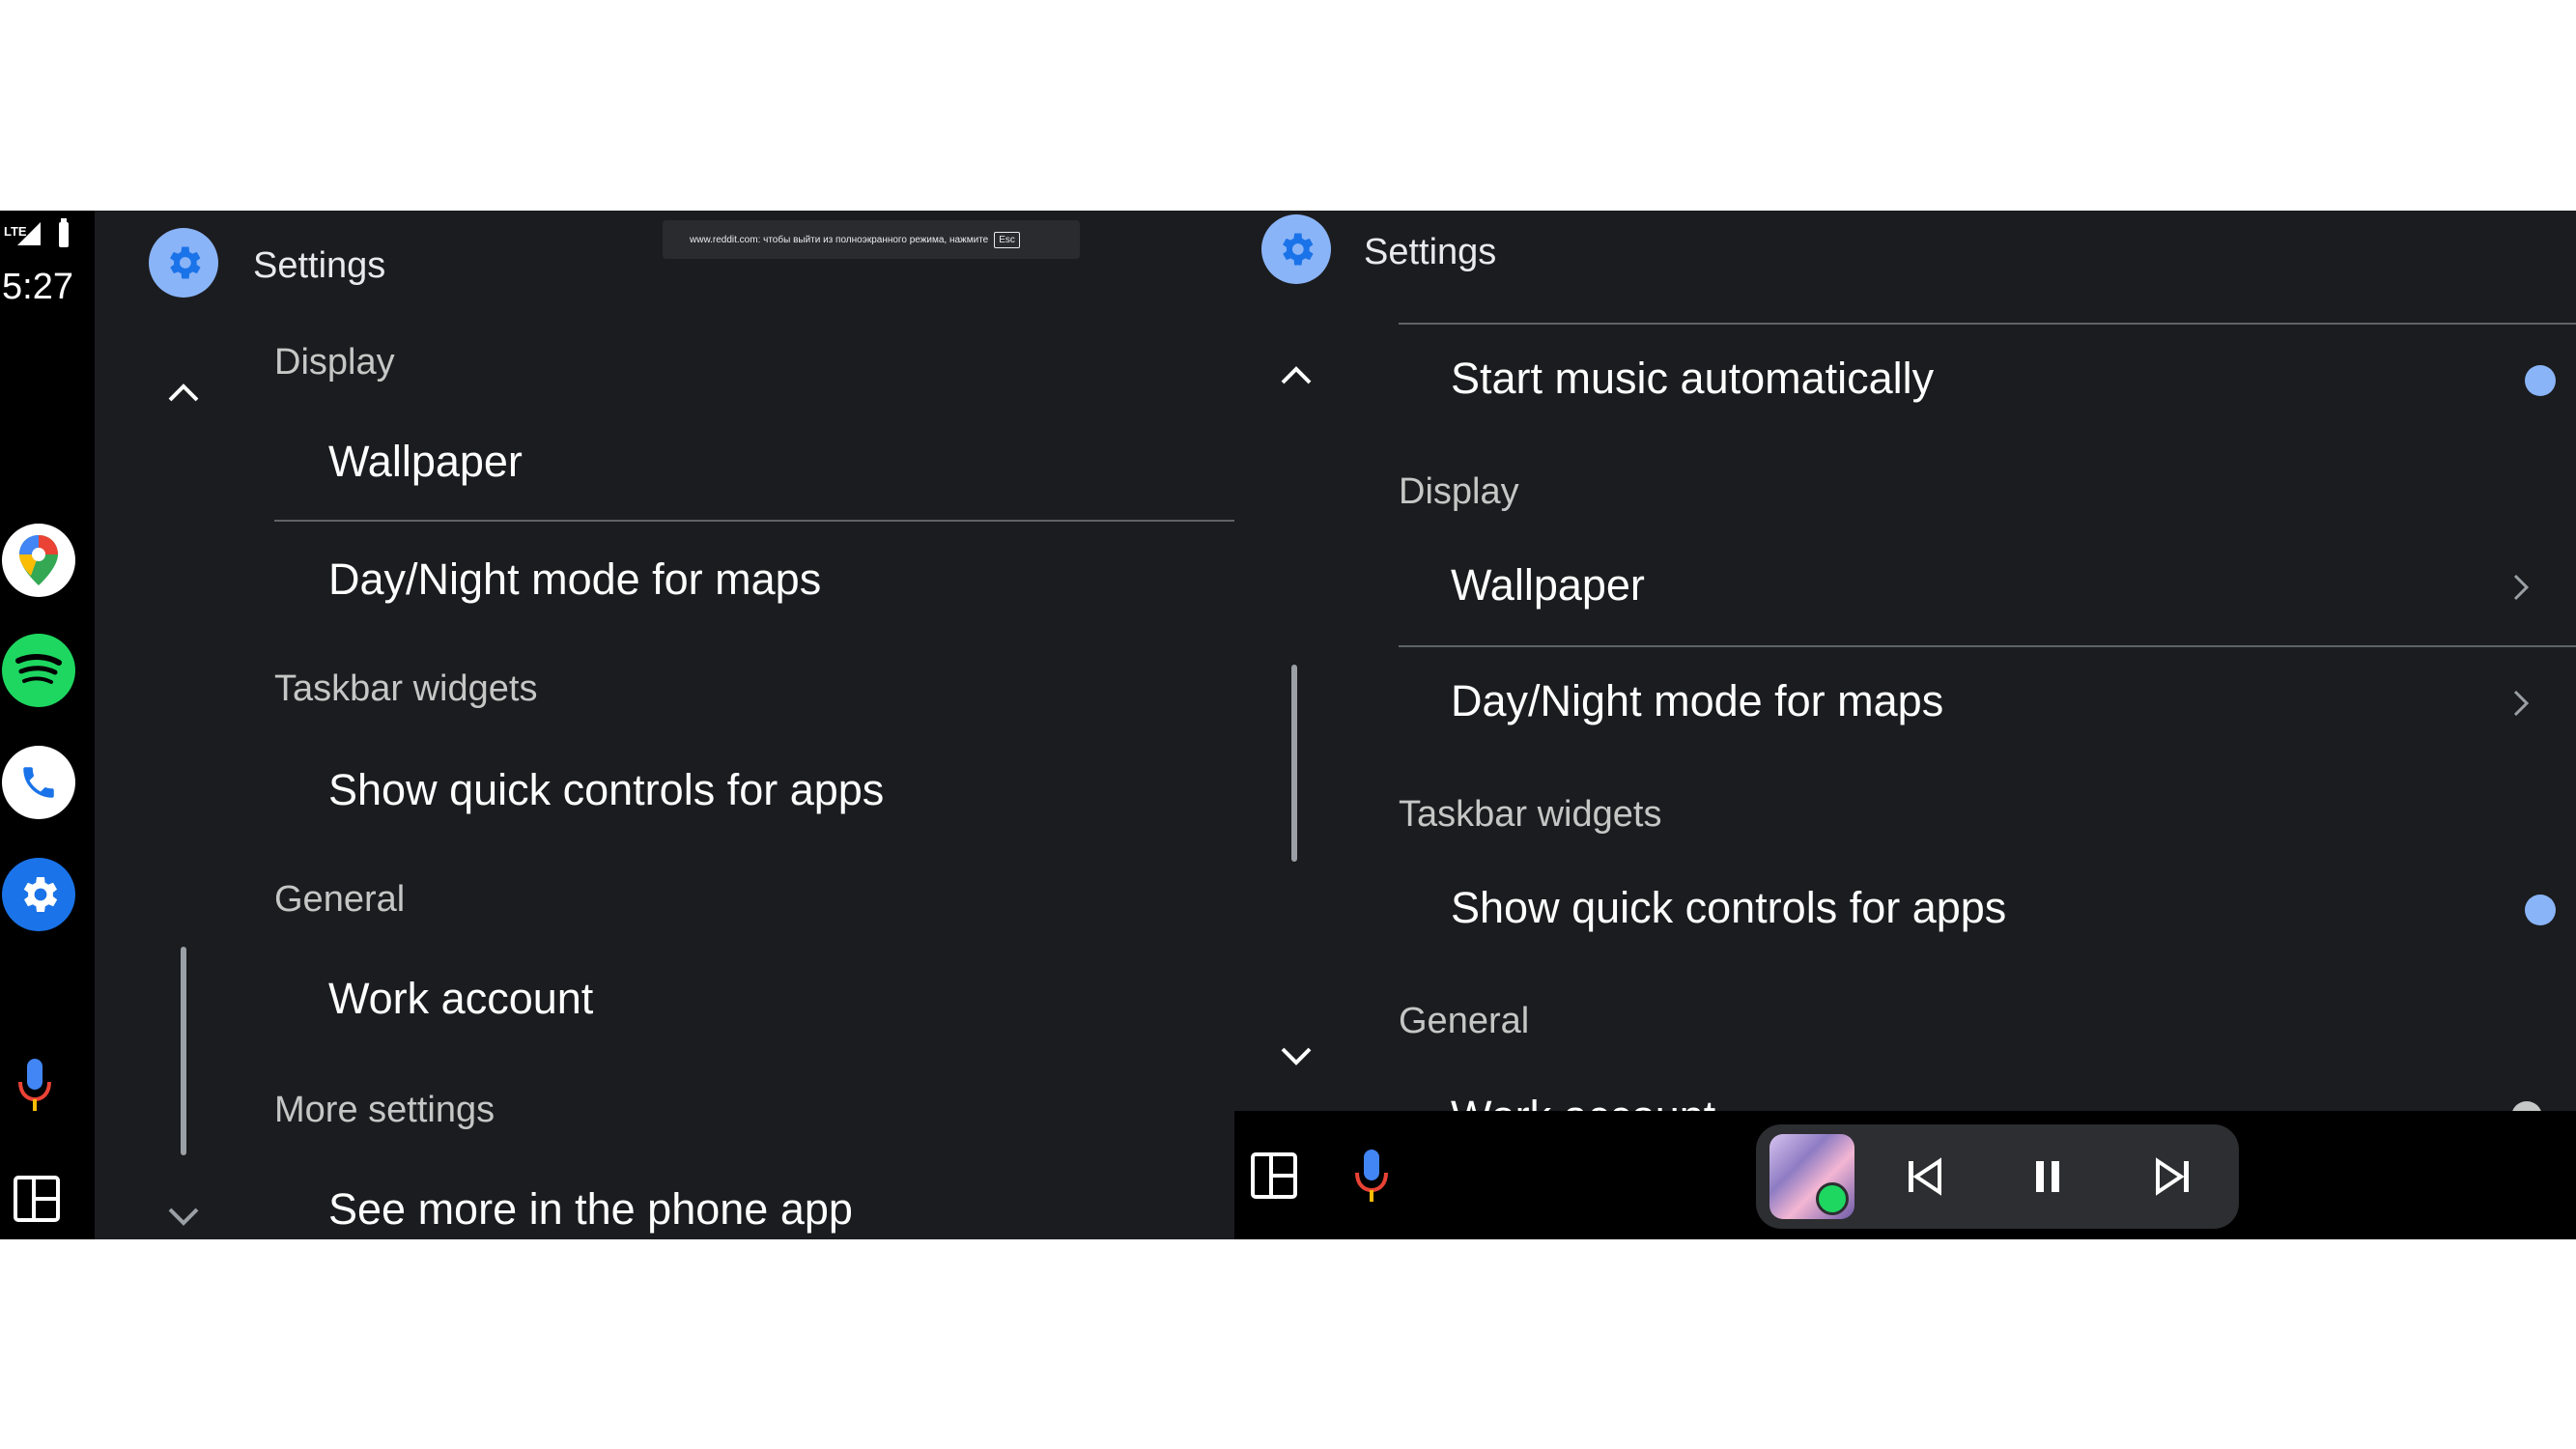 The height and width of the screenshot is (1449, 2576). Describe the element at coordinates (29, 233) in the screenshot. I see `signal-icon` at that location.